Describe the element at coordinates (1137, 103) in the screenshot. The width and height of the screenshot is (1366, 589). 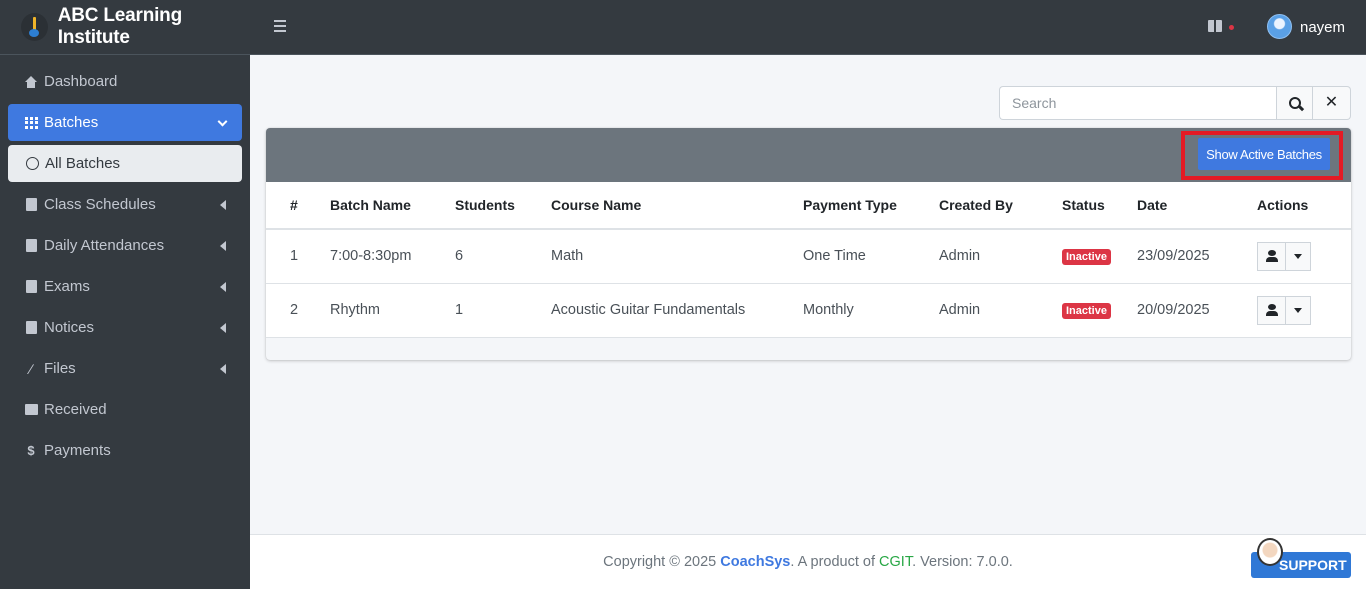
I see `search-input` at that location.